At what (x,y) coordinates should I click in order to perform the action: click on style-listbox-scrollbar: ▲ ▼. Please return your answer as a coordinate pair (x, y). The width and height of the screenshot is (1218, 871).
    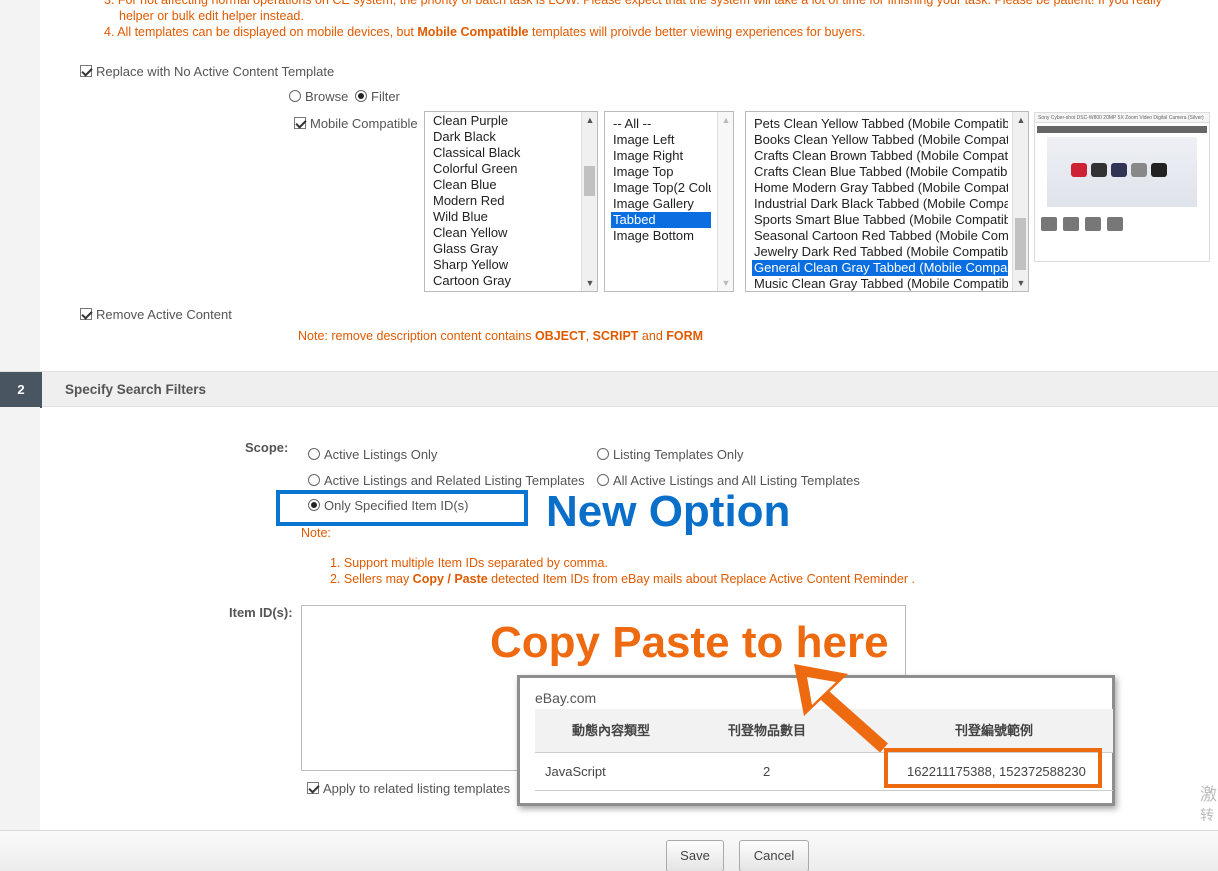
    Looking at the image, I should click on (589, 201).